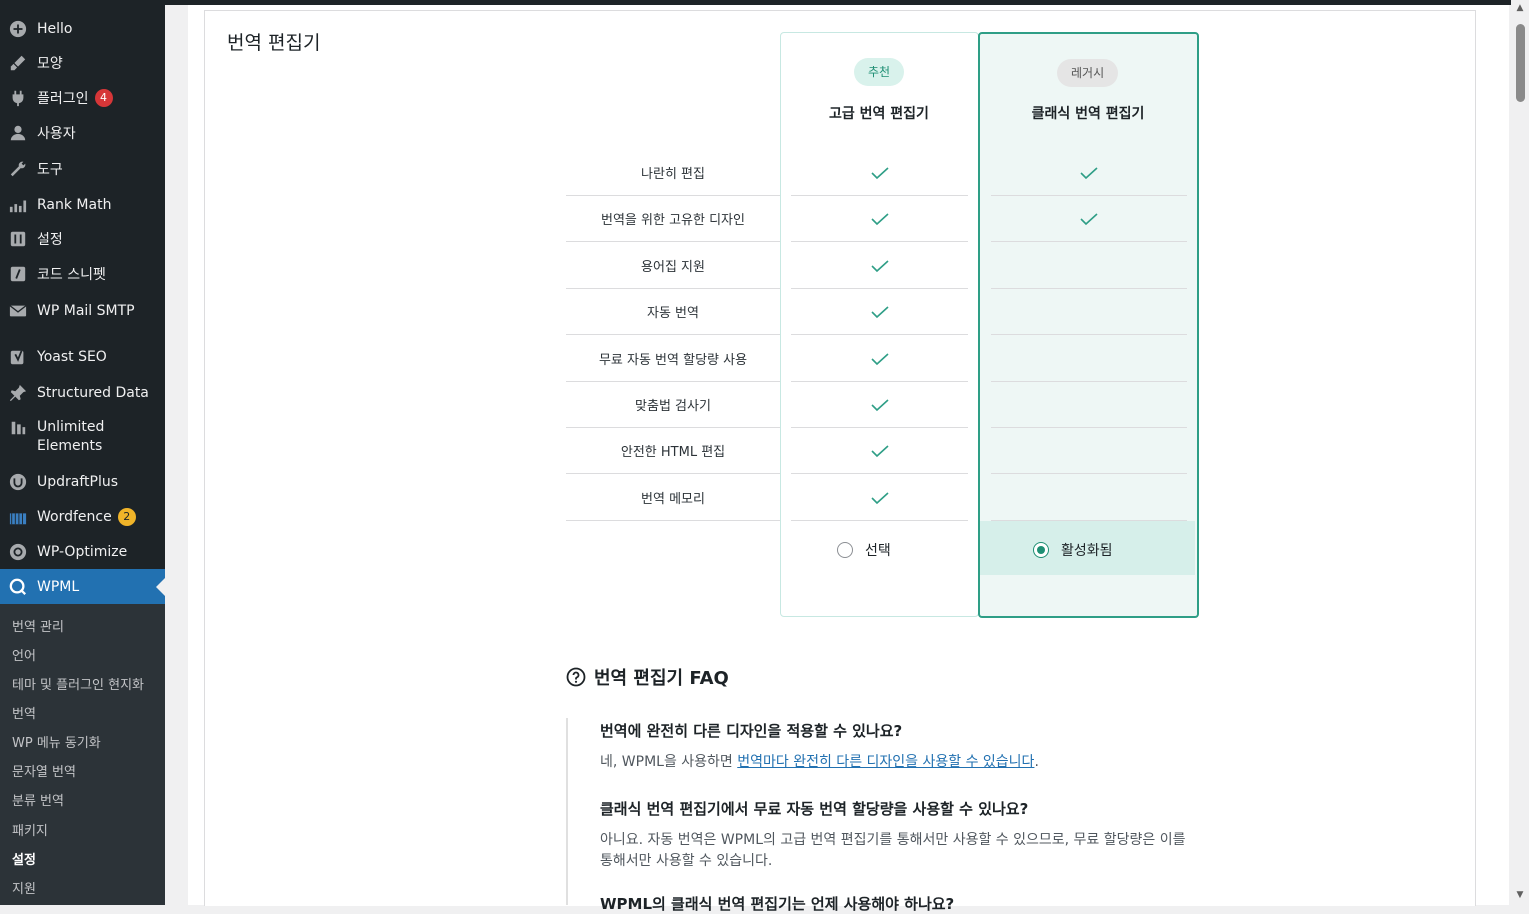 Image resolution: width=1529 pixels, height=914 pixels. I want to click on menu-label: 모양, so click(50, 64).